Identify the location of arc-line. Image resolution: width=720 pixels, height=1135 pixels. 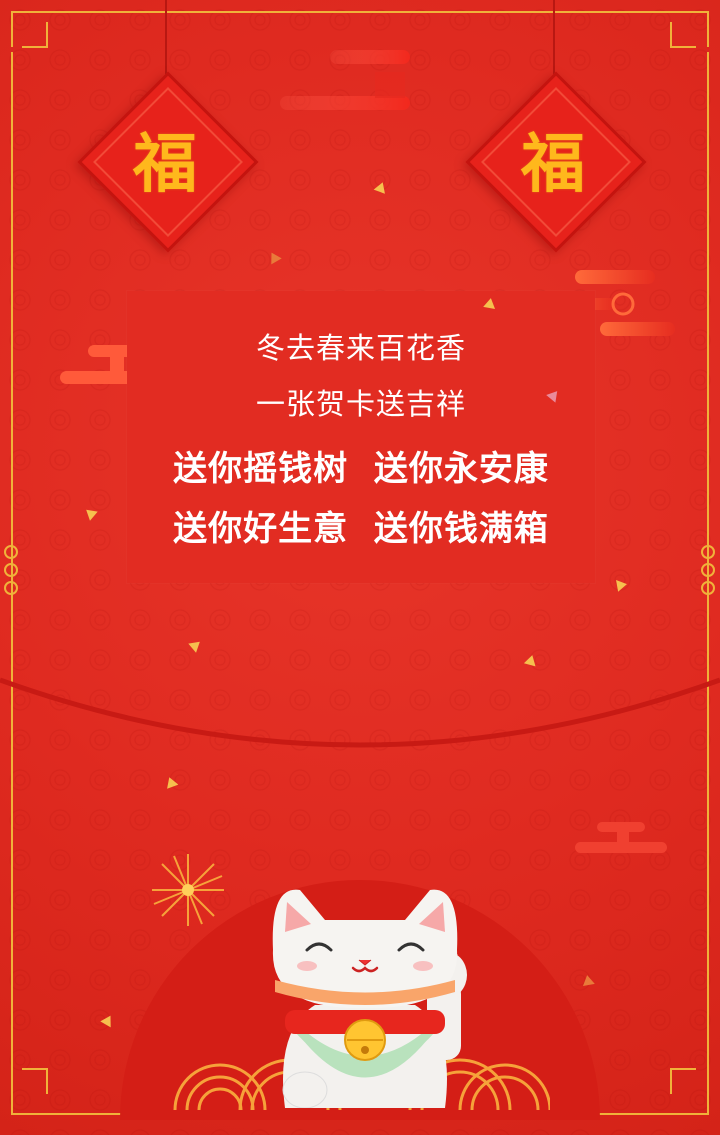
(360, 712).